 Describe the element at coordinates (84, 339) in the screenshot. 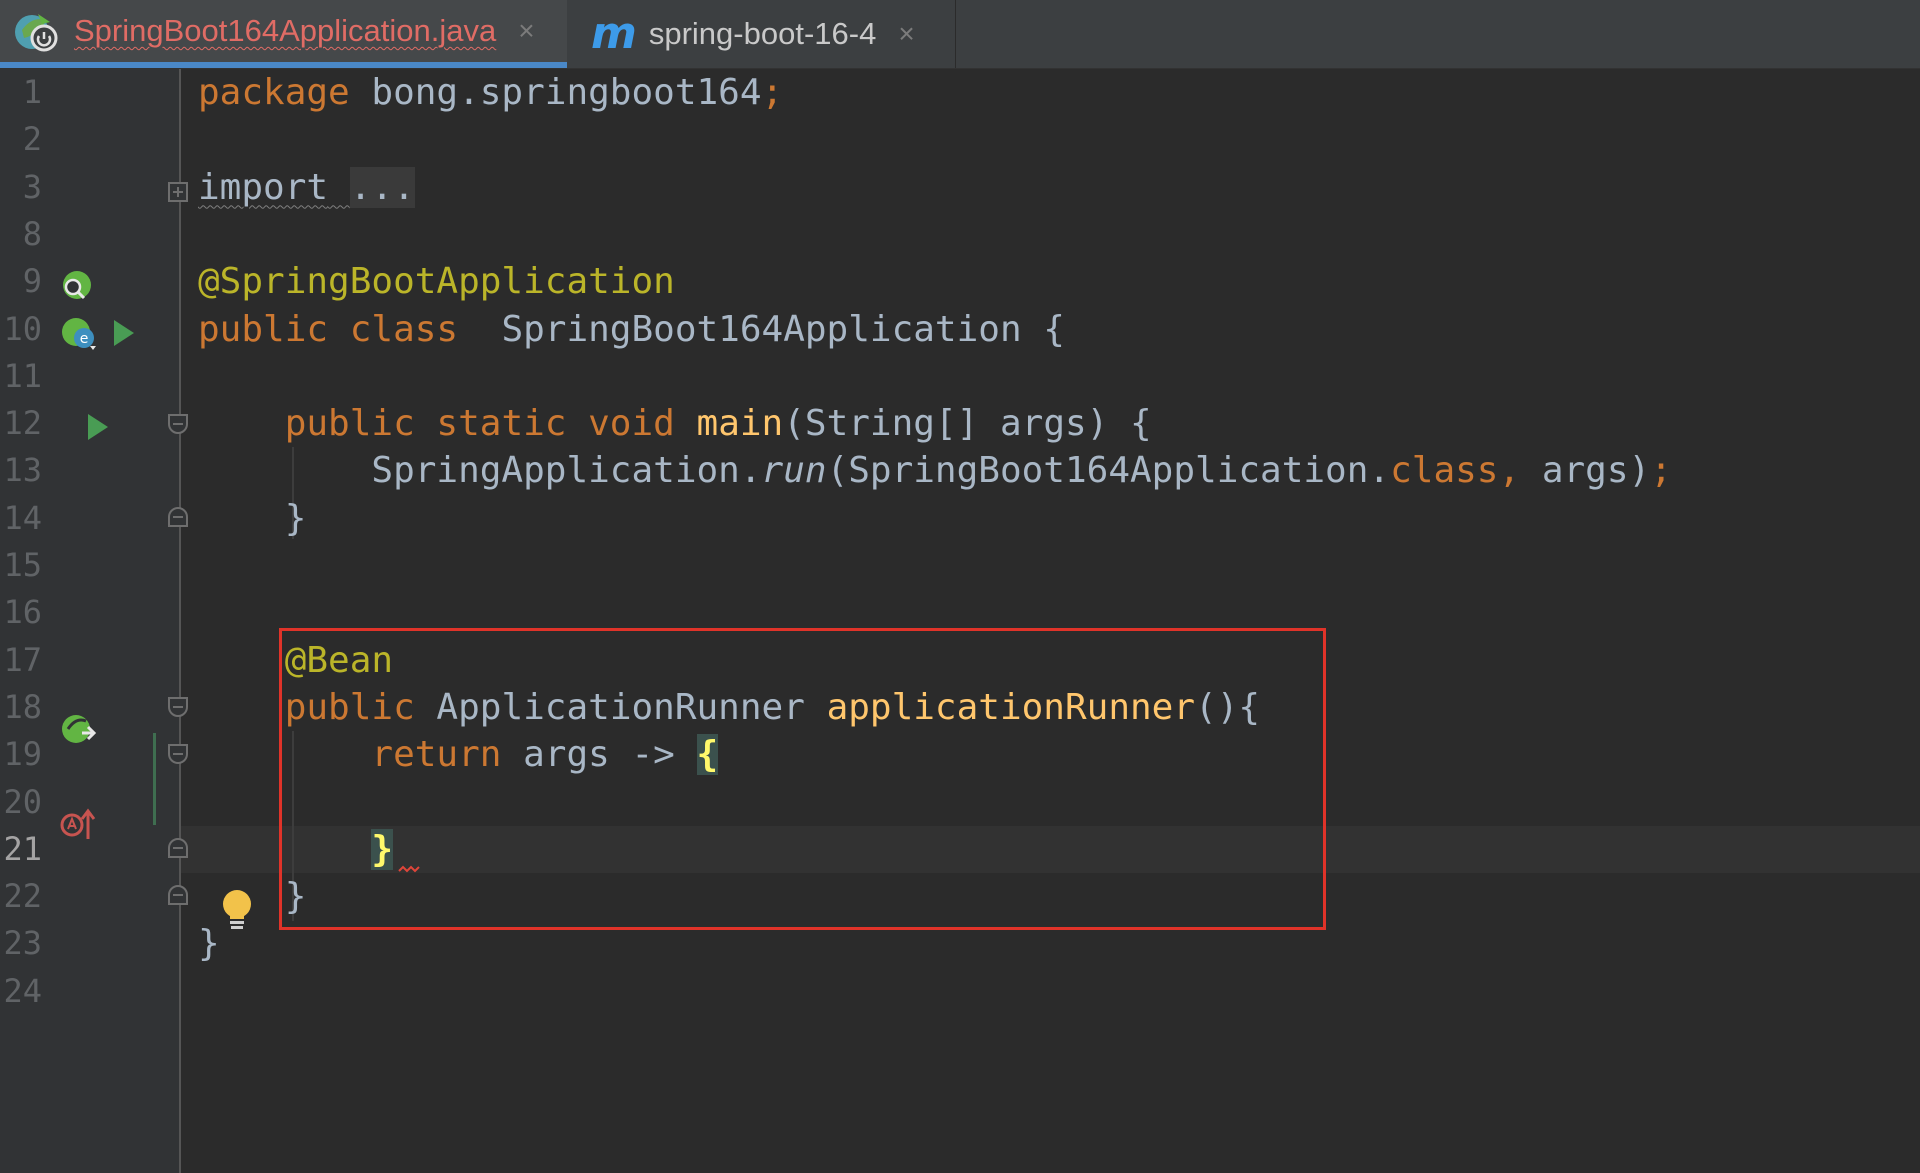

I see `svg-text: e` at that location.